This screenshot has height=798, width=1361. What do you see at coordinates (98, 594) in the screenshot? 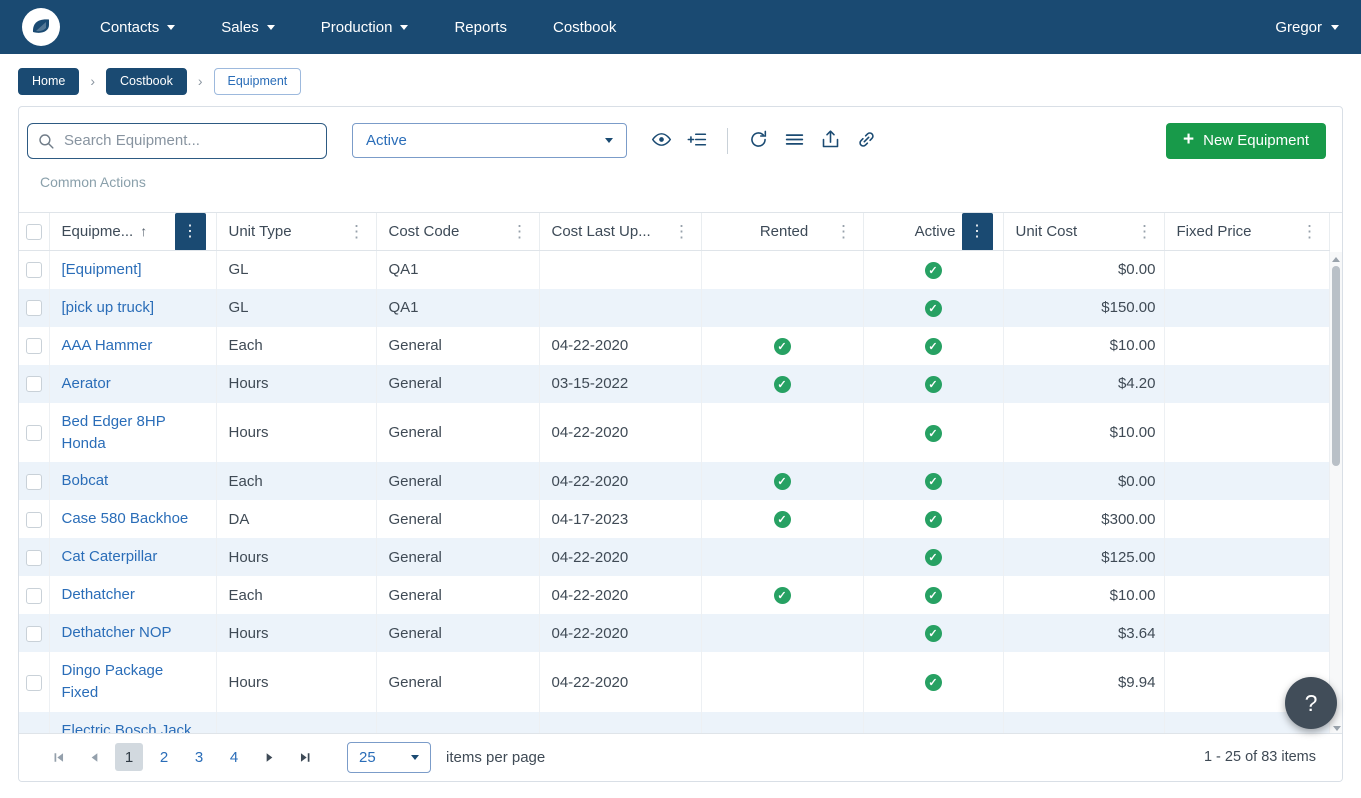
I see `equipment-link: Dethatcher` at bounding box center [98, 594].